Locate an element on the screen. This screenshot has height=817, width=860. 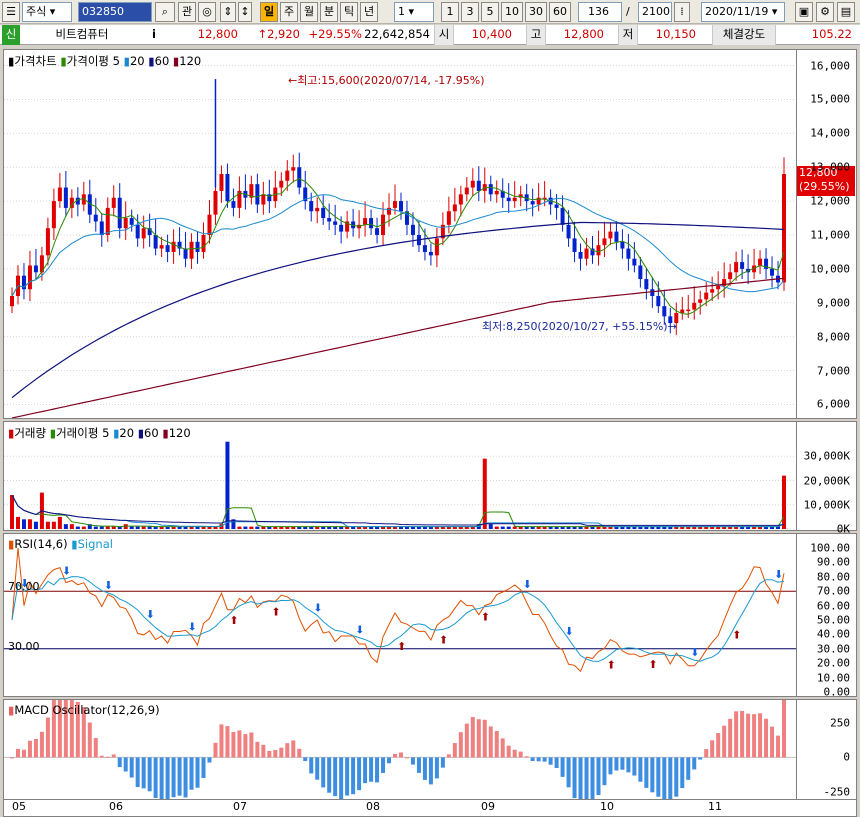
market-select: 주식 ▾ is located at coordinates (47, 12).